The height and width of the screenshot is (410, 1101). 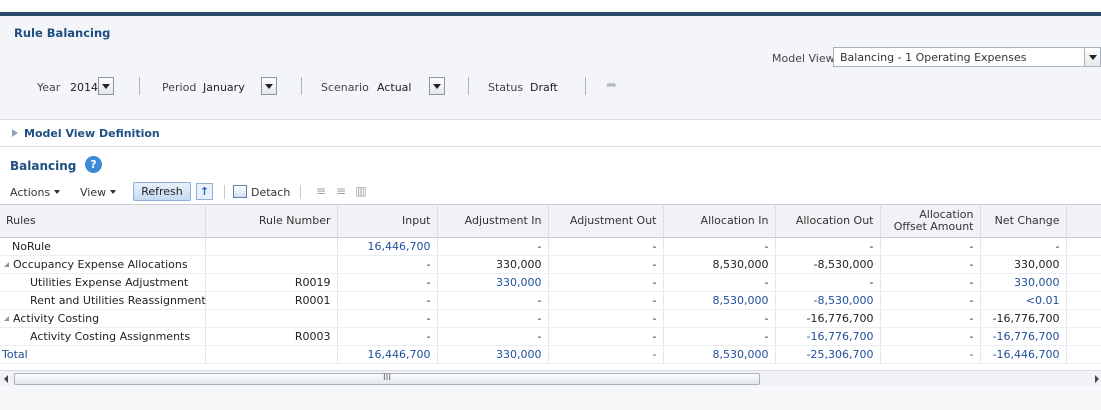 What do you see at coordinates (271, 282) in the screenshot?
I see `rule-number-cell: R0019` at bounding box center [271, 282].